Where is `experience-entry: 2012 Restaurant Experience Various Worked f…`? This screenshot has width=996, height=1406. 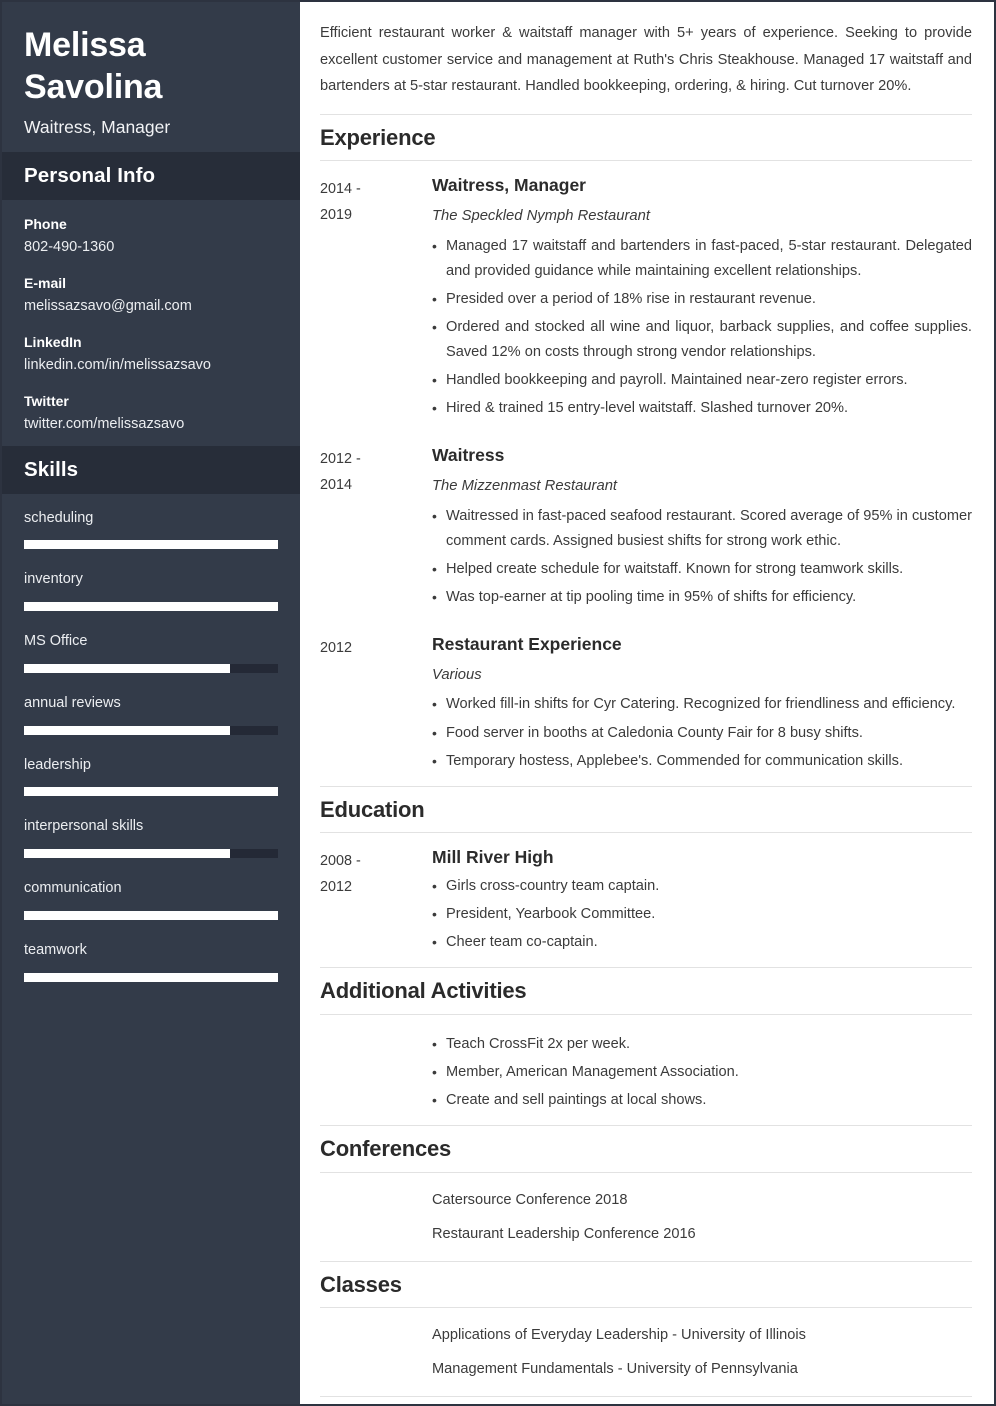
experience-entry: 2012 Restaurant Experience Various Worked f… is located at coordinates (646, 702).